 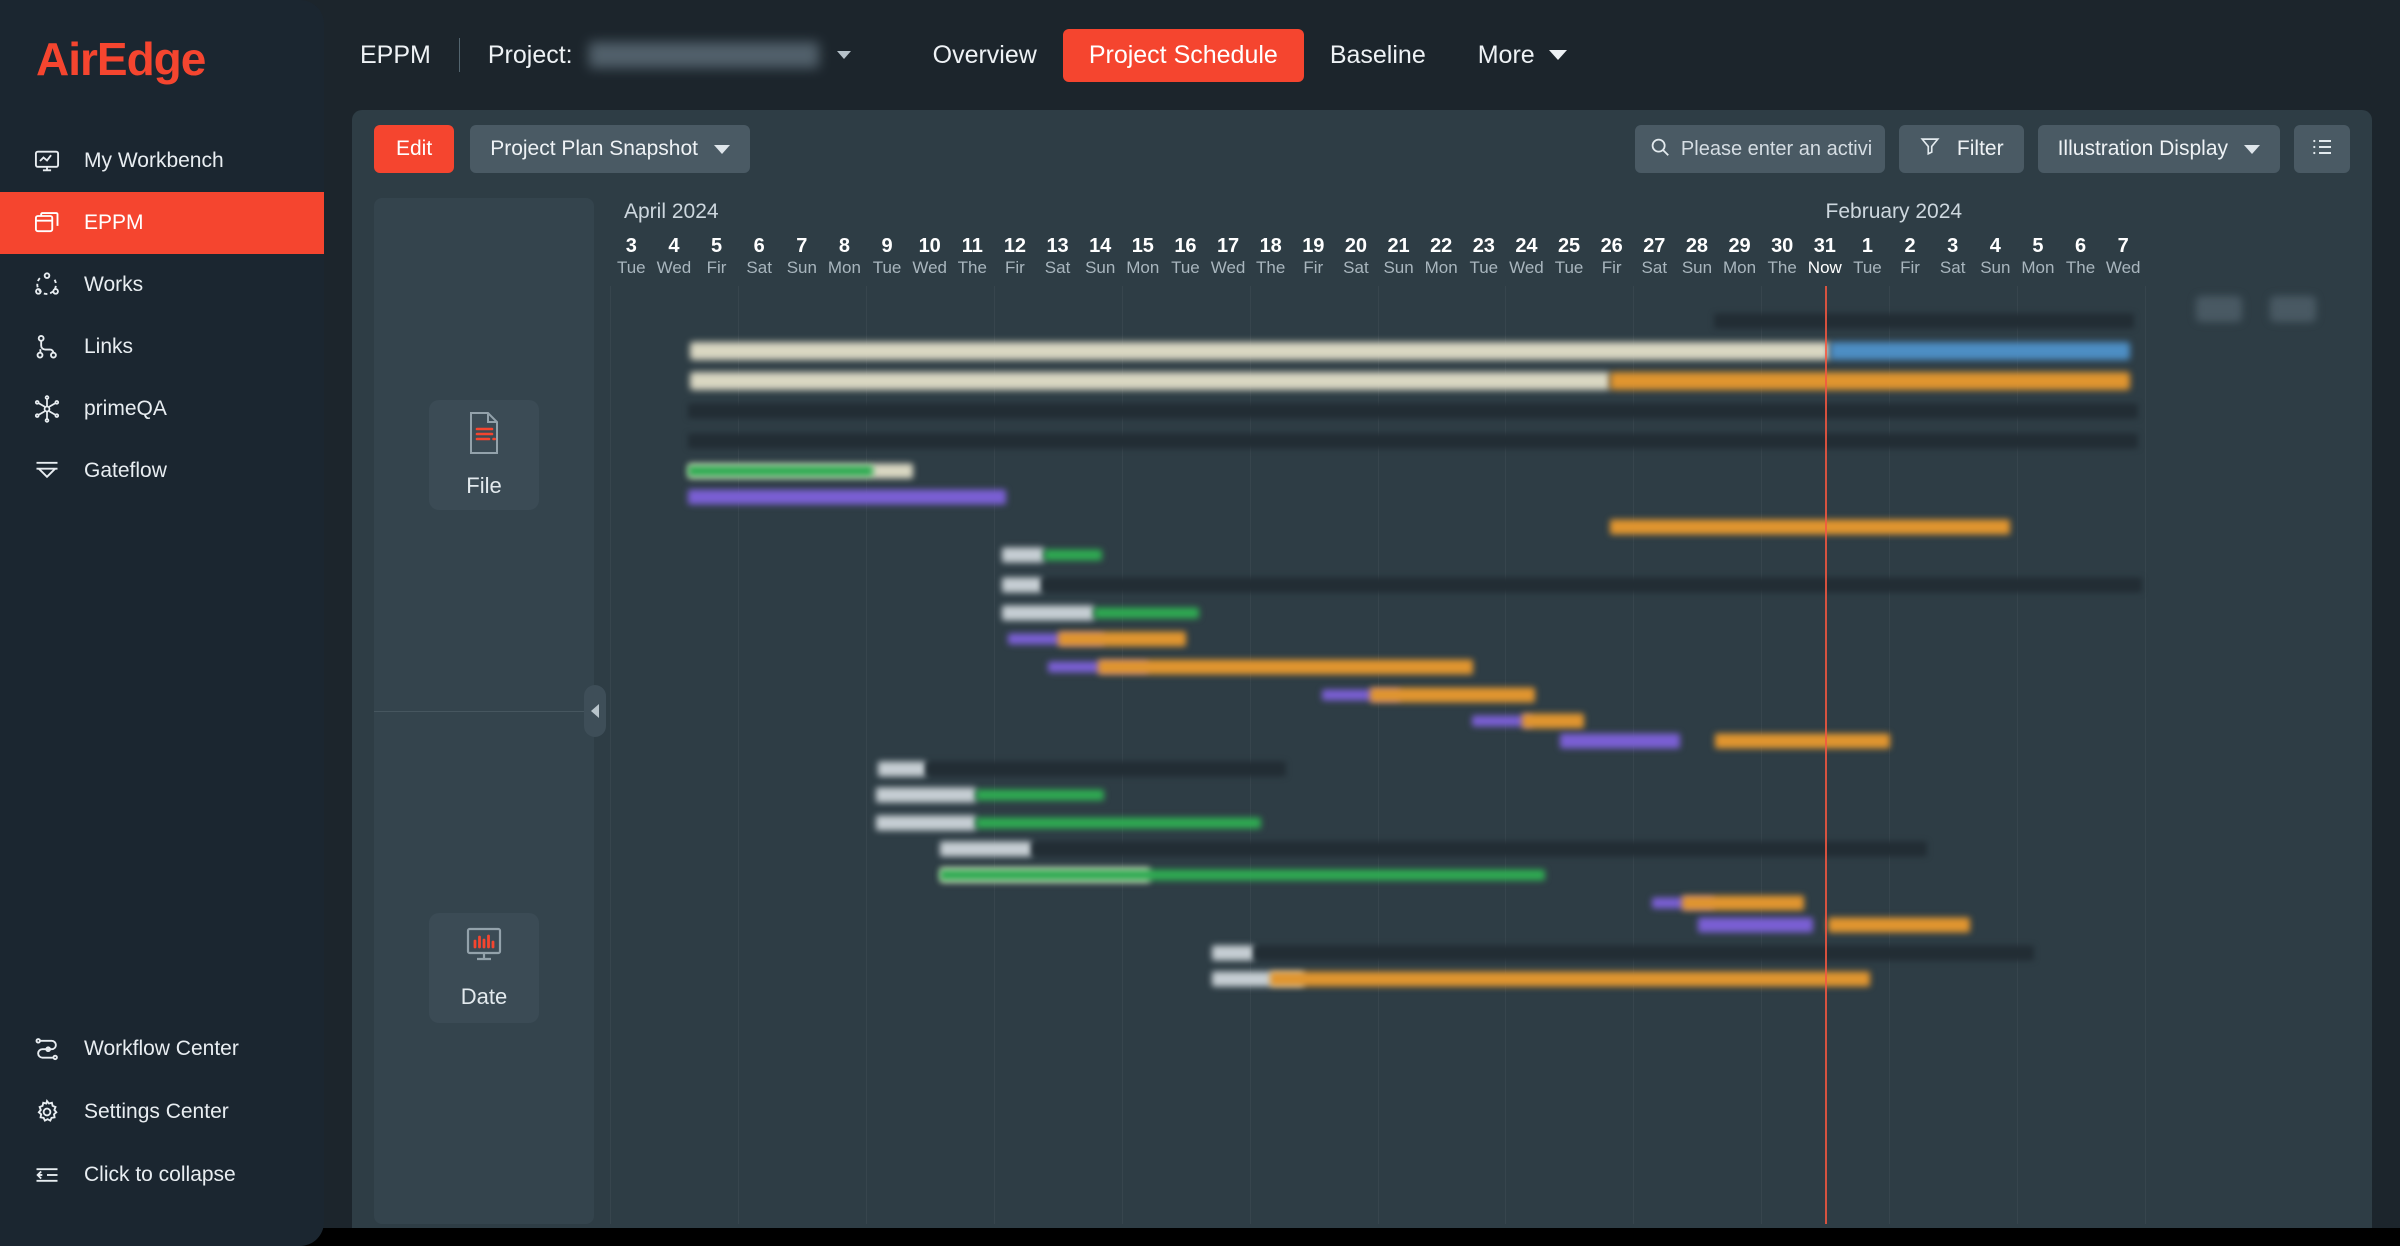 I want to click on gantt-day: 17 Wed, so click(x=1228, y=260).